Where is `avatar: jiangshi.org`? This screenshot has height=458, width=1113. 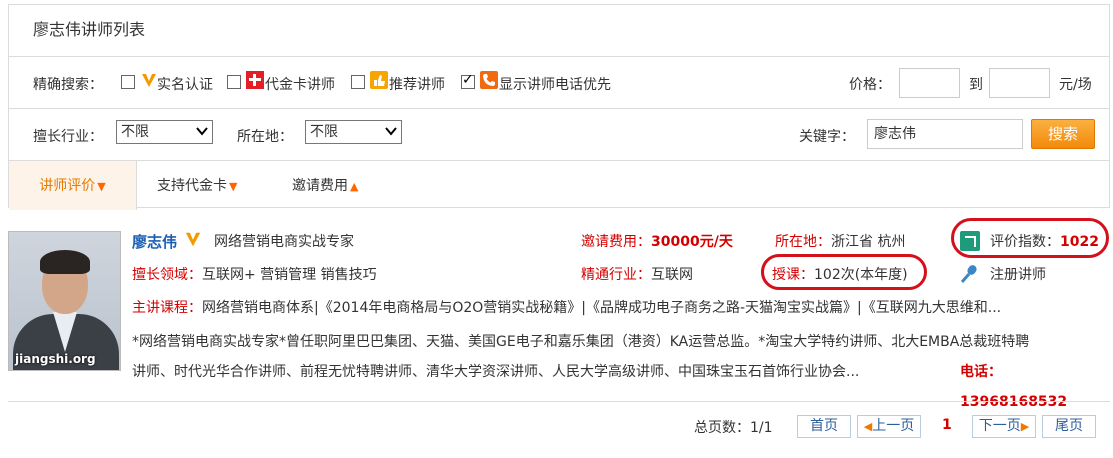 avatar: jiangshi.org is located at coordinates (64, 301).